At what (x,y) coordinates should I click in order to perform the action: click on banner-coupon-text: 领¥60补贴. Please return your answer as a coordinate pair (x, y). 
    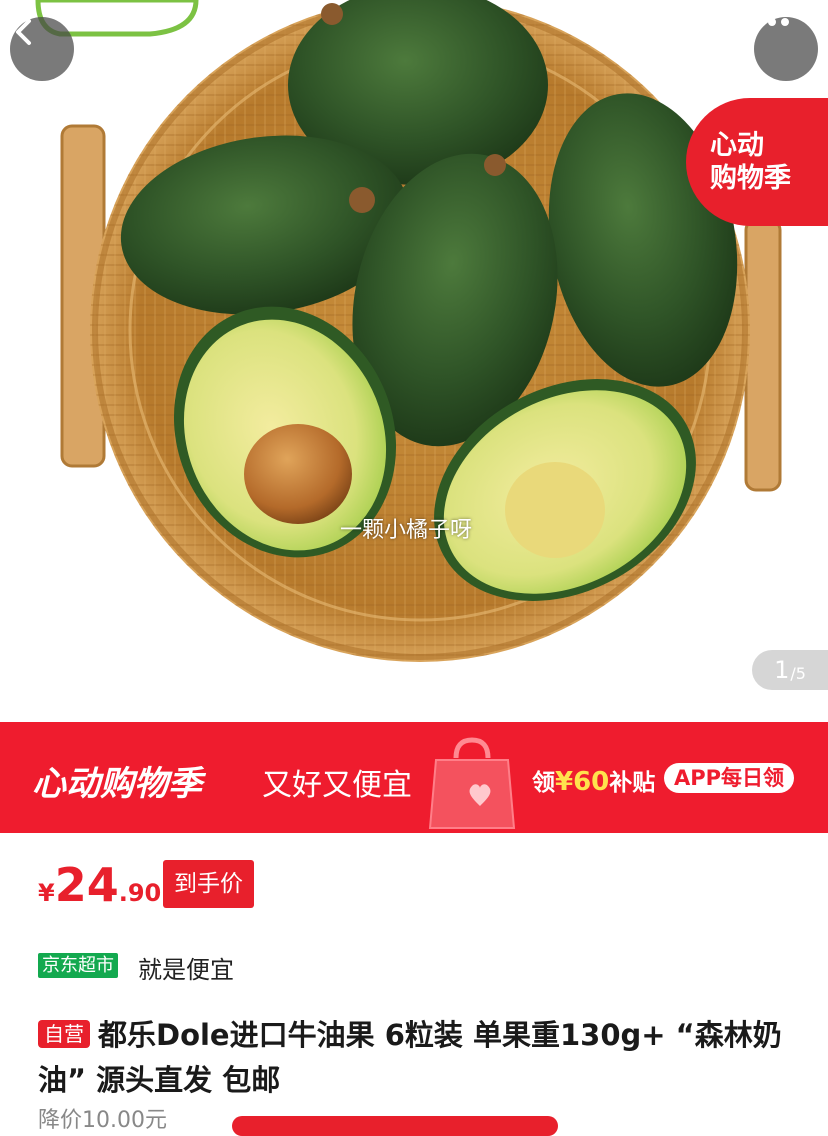
    Looking at the image, I should click on (593, 780).